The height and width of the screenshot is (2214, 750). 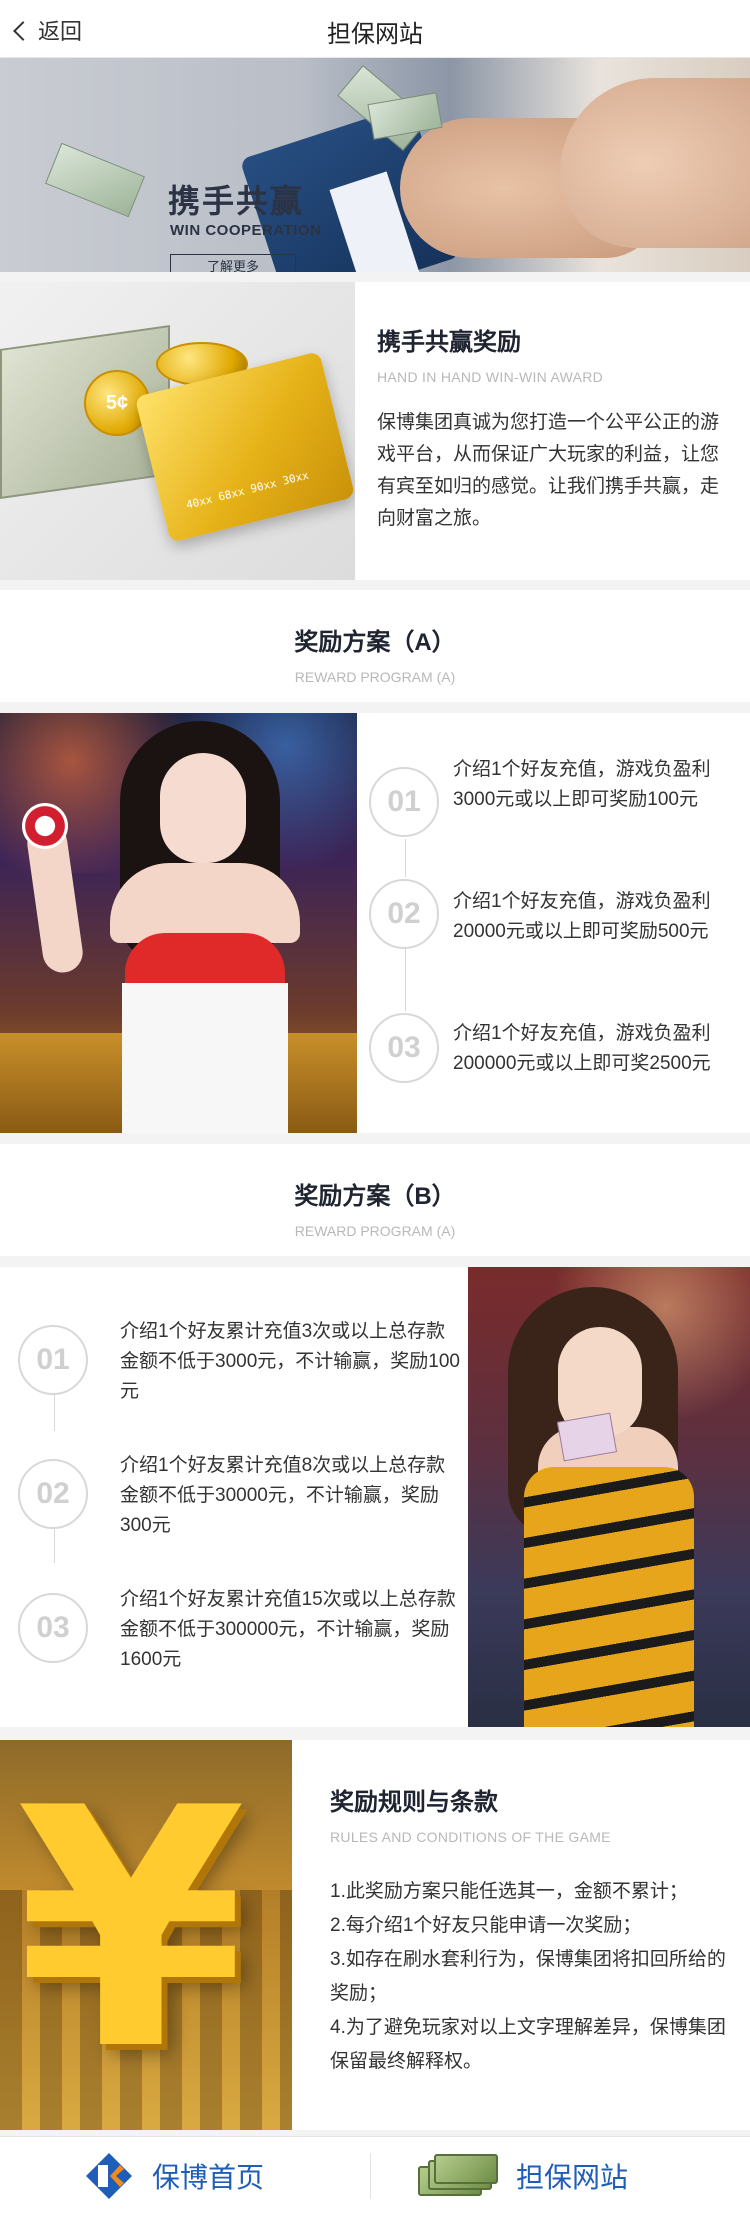 What do you see at coordinates (509, 1891) in the screenshot?
I see `rule-item: 1.此奖励方案只能任选其一，金额不累计；` at bounding box center [509, 1891].